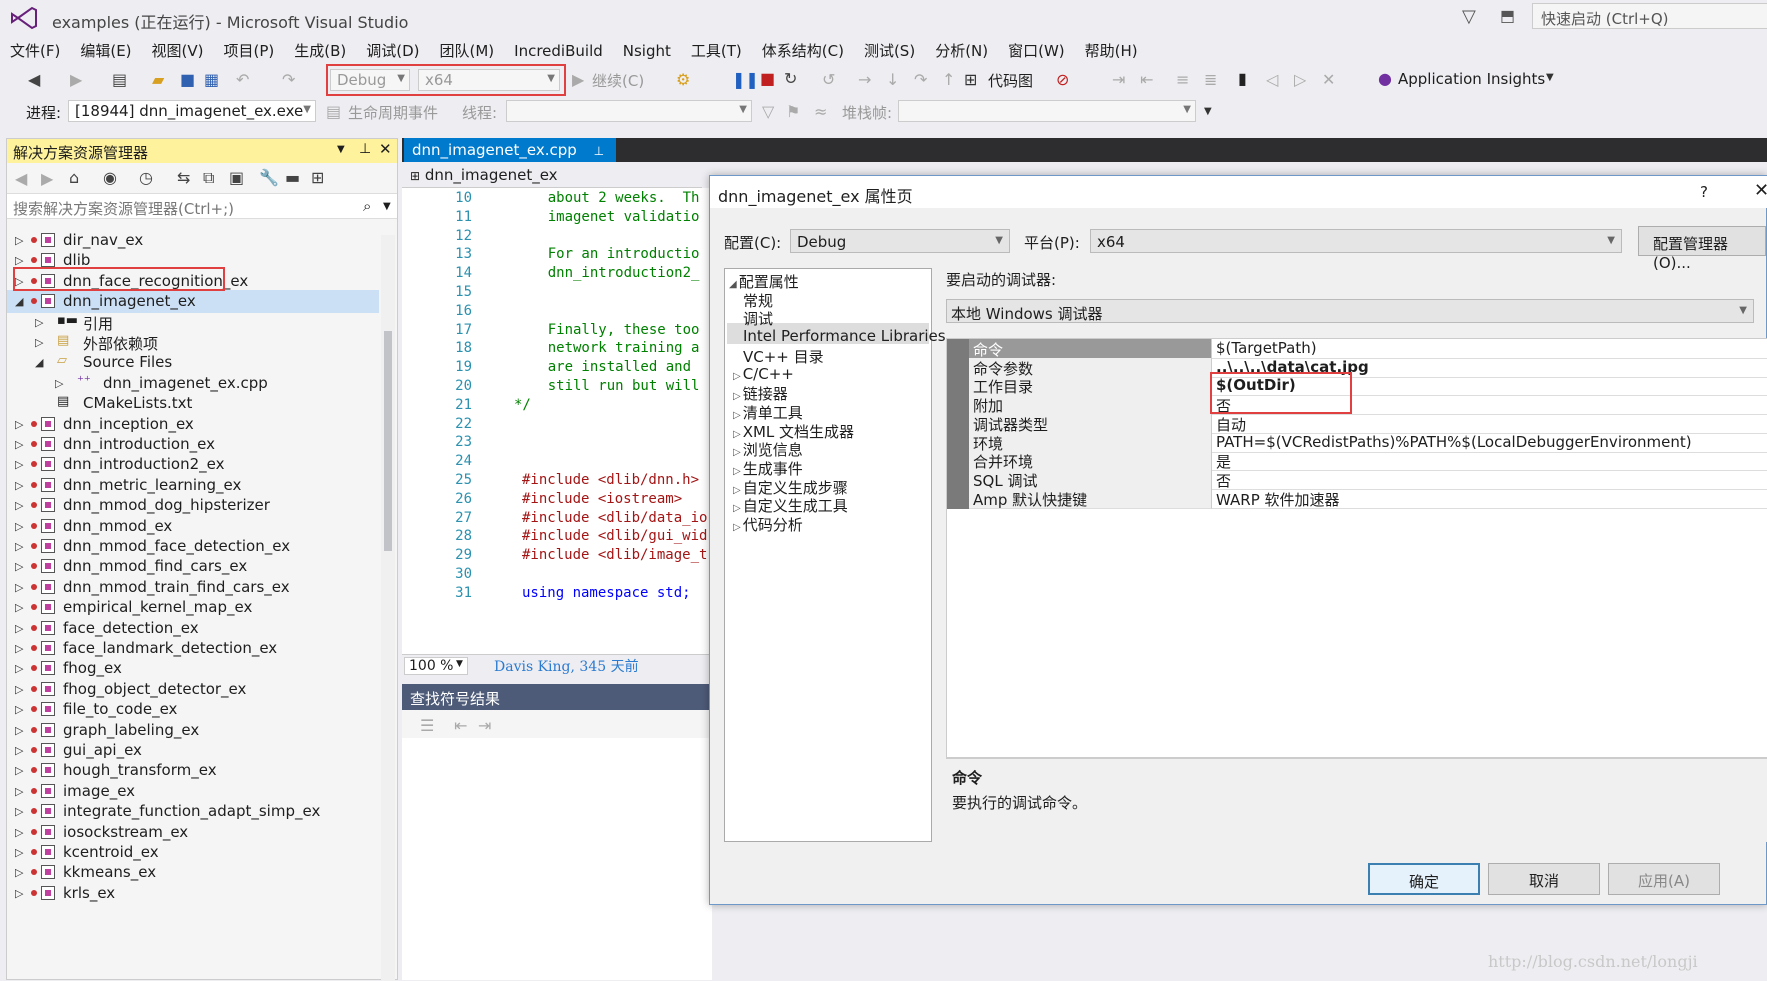 The height and width of the screenshot is (981, 1767). Describe the element at coordinates (35, 49) in the screenshot. I see `menu-item: 文件(F)` at that location.